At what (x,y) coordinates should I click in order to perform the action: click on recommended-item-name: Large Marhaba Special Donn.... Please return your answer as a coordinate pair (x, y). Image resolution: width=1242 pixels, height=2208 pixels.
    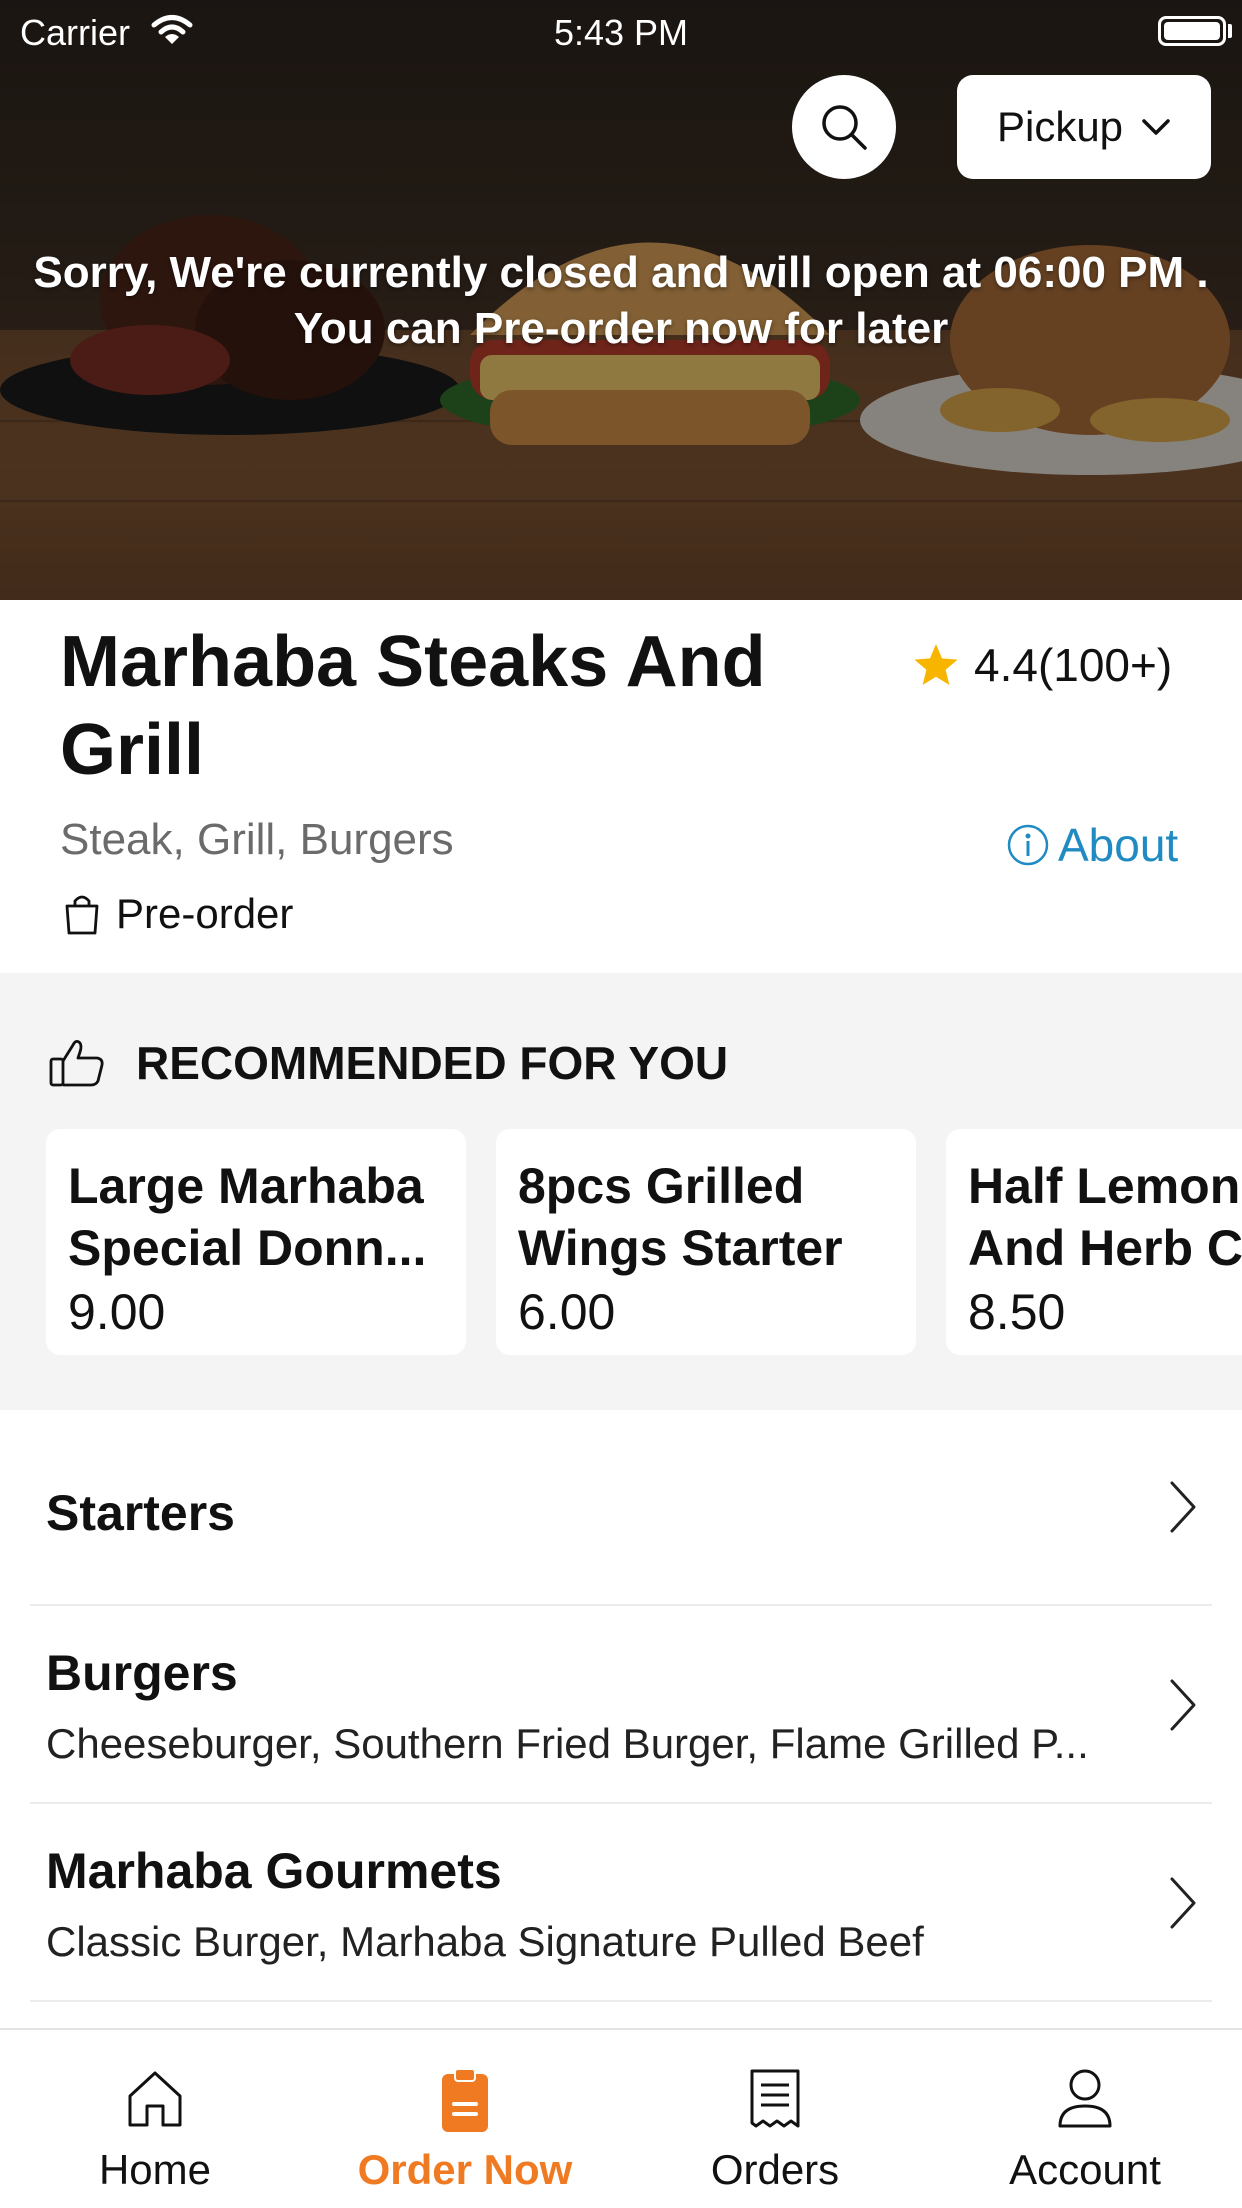
    Looking at the image, I should click on (257, 1218).